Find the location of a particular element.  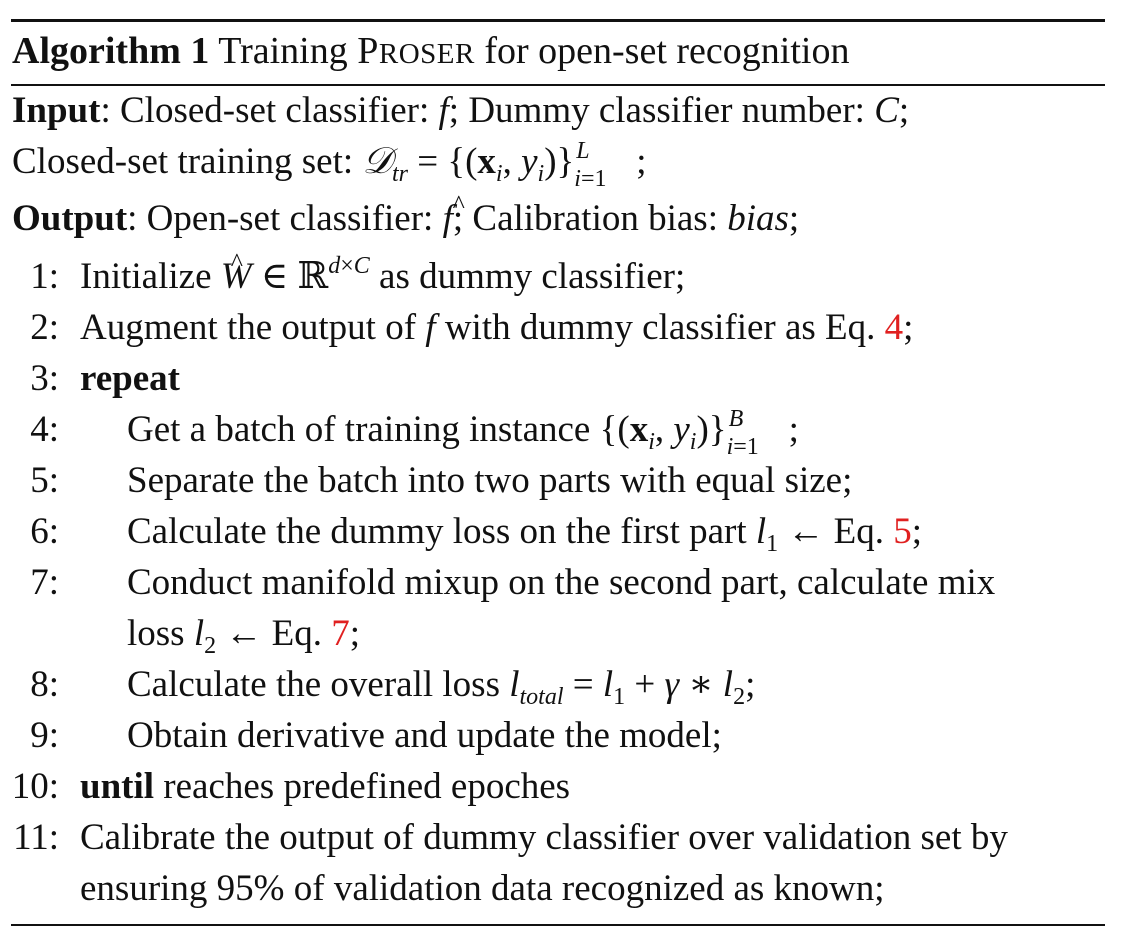

top-rule is located at coordinates (558, 20).